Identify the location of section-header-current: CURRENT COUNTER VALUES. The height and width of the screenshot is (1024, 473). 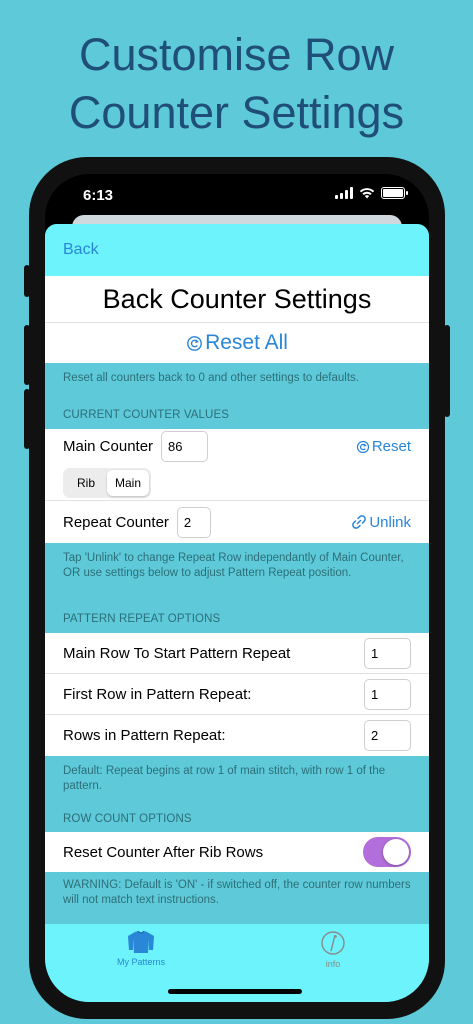
(146, 415).